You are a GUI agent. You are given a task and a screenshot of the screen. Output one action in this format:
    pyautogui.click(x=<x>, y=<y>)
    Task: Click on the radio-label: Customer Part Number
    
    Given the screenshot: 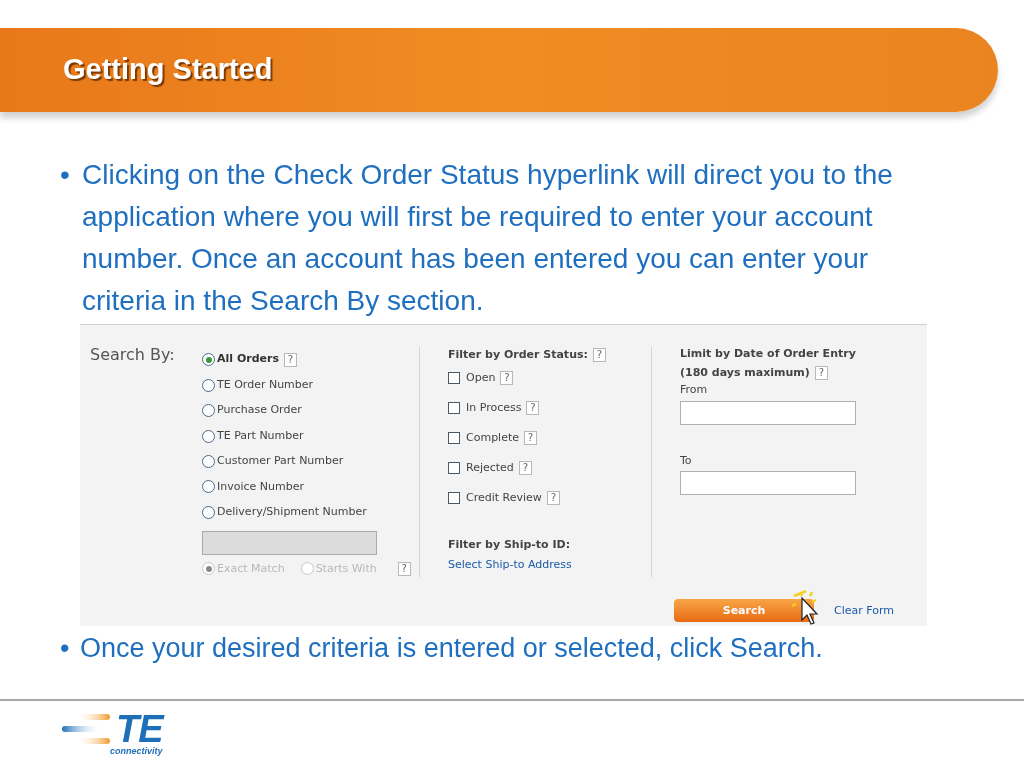 What is the action you would take?
    pyautogui.click(x=280, y=461)
    